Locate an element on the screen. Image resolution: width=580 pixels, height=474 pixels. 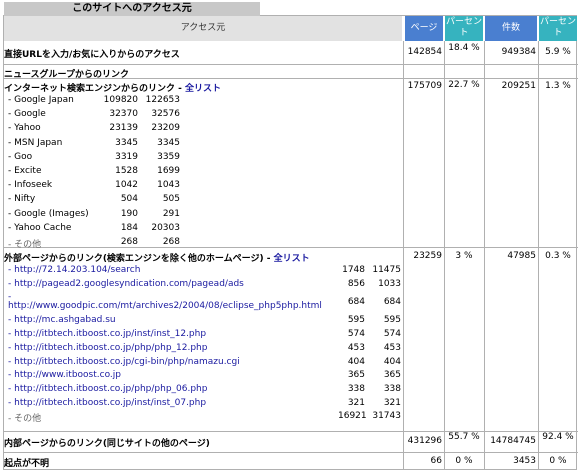
external-link-url: - http://72.14.203.104/search is located at coordinates (74, 270).